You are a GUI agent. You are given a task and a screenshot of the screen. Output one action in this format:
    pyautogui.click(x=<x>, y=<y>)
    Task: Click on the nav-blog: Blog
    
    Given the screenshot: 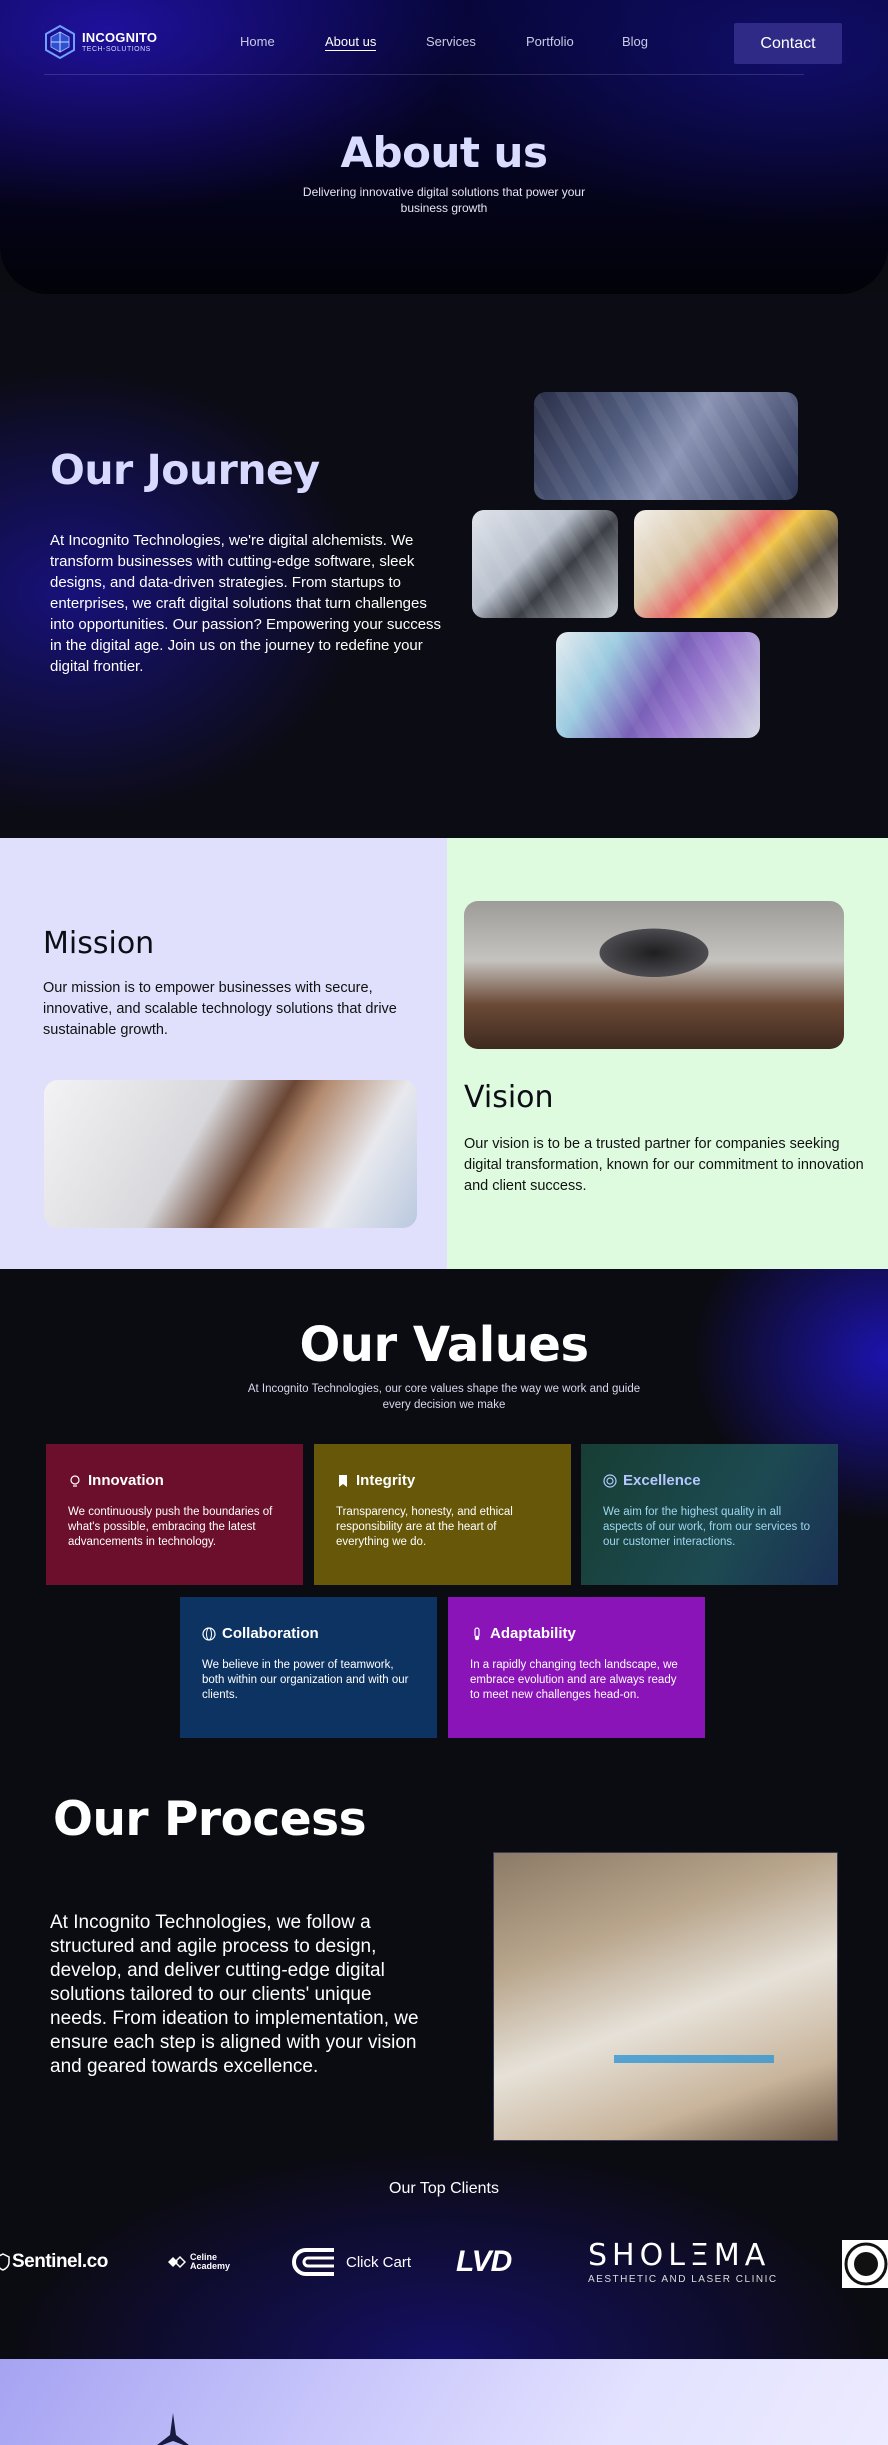 What is the action you would take?
    pyautogui.click(x=635, y=41)
    